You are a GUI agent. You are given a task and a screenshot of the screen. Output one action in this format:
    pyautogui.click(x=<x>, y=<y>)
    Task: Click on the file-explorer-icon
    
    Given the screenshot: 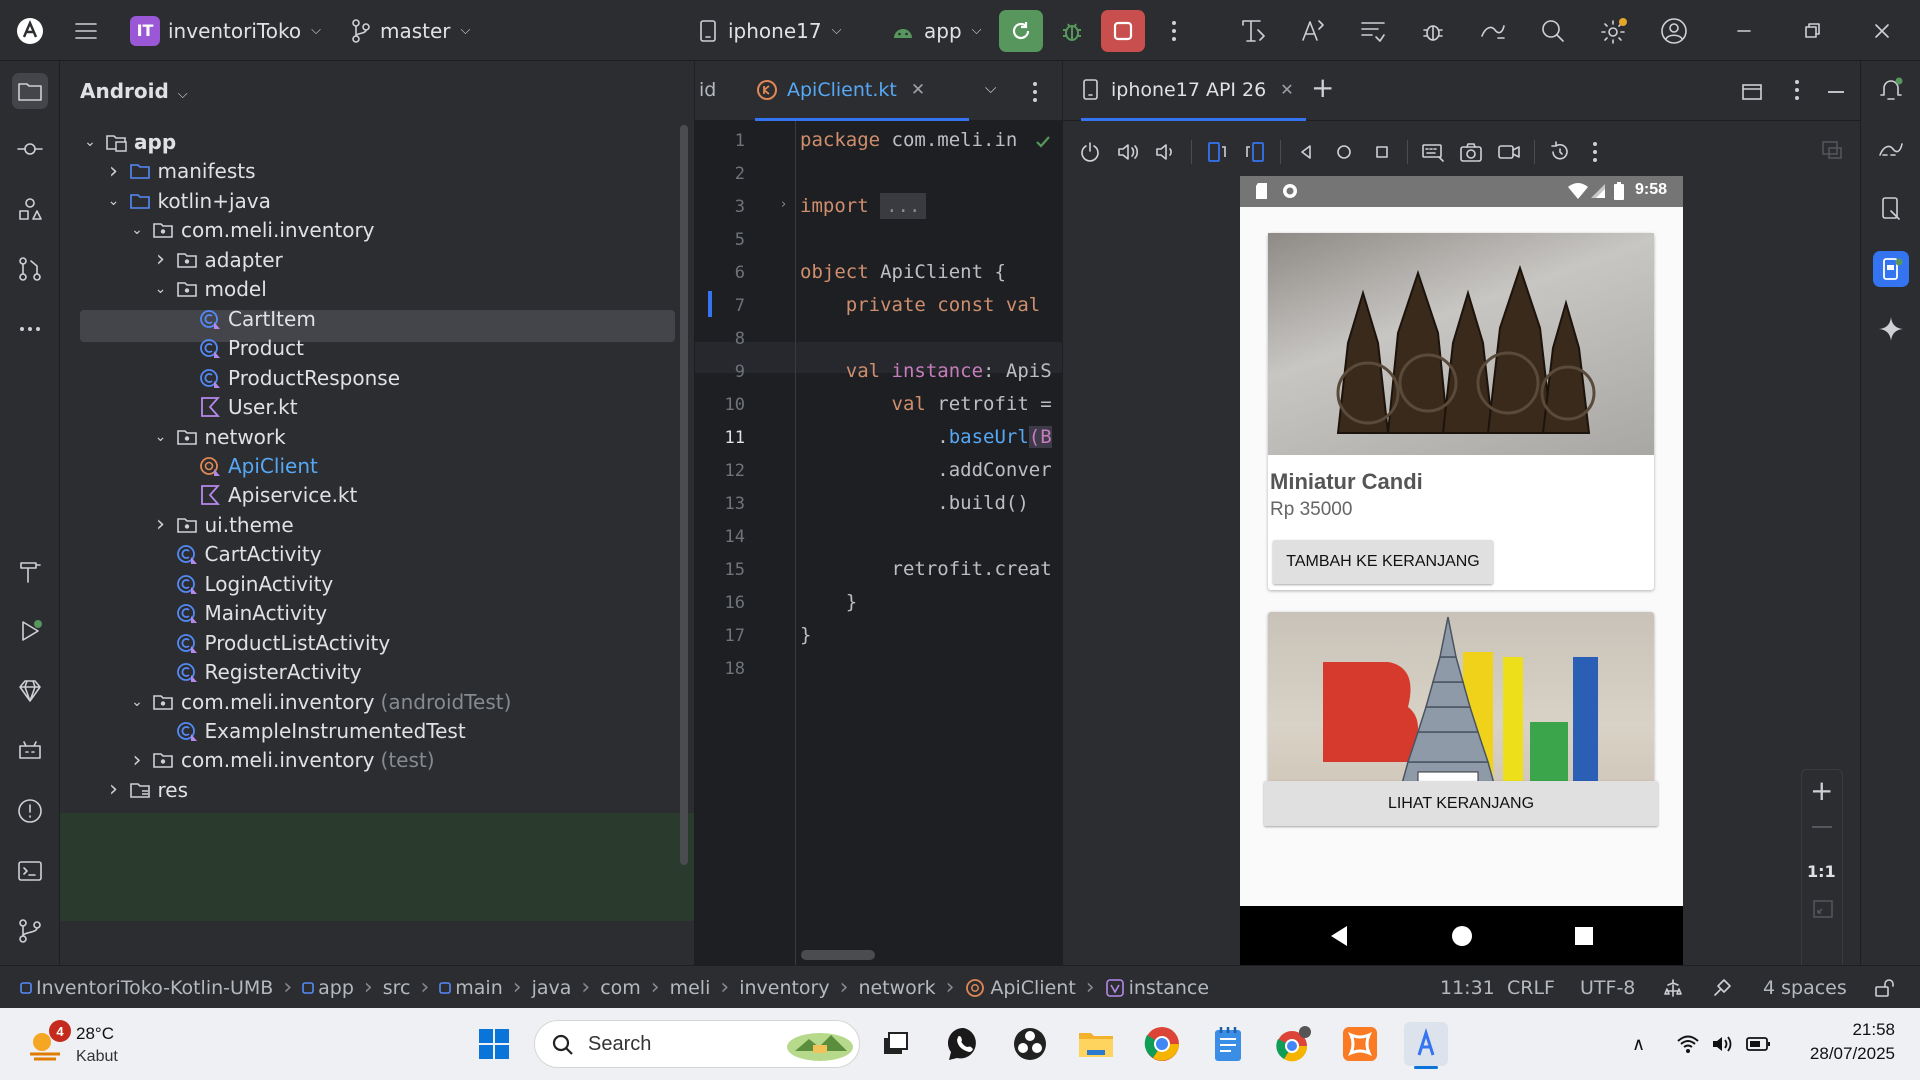 What is the action you would take?
    pyautogui.click(x=1096, y=1044)
    